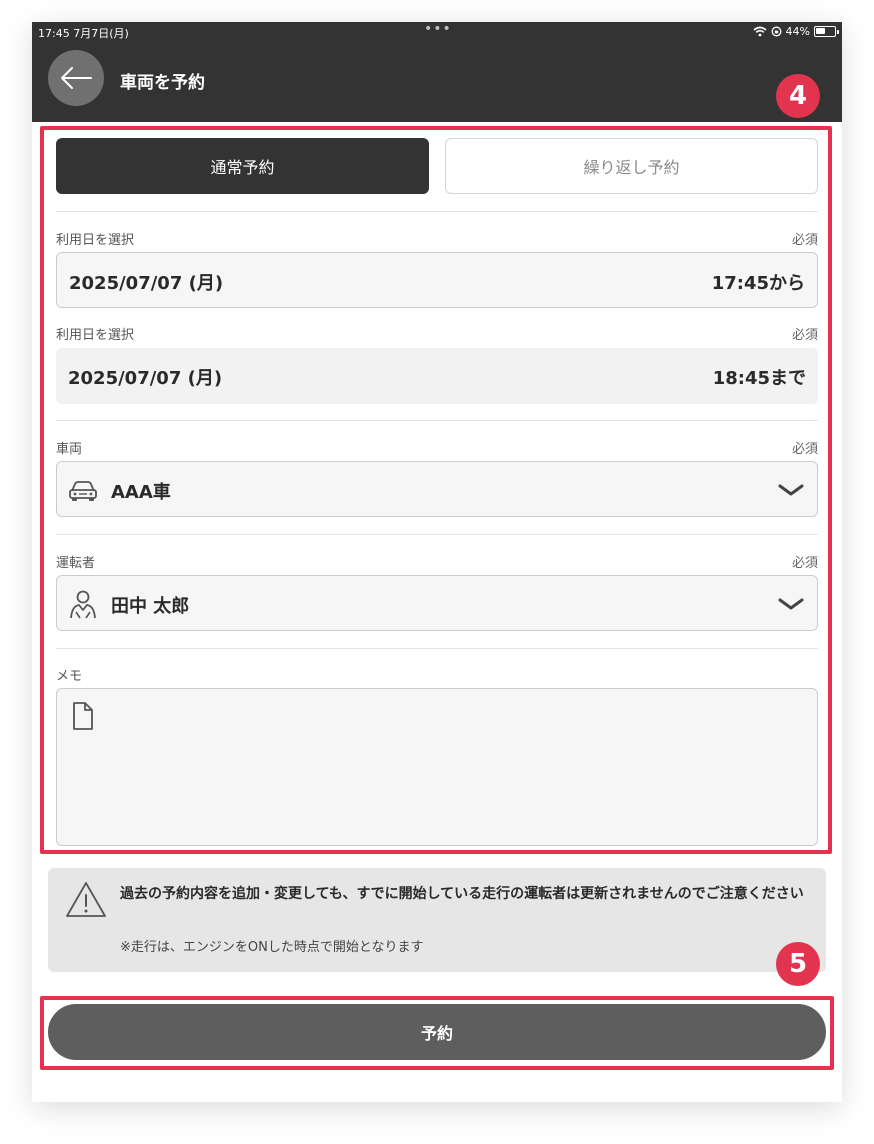  What do you see at coordinates (150, 606) in the screenshot?
I see `driver-value: 田中 太郎` at bounding box center [150, 606].